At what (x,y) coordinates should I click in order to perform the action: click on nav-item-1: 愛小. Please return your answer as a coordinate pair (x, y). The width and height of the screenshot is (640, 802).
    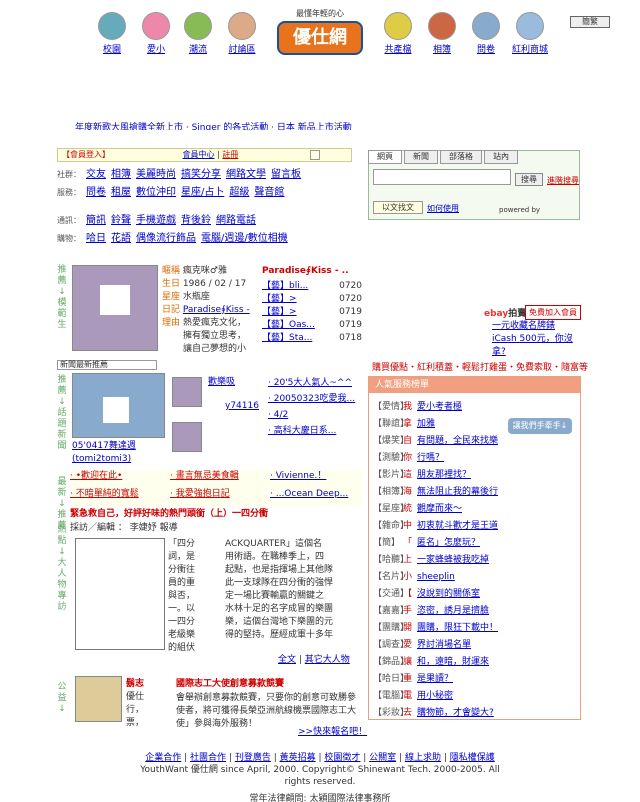
    Looking at the image, I should click on (156, 33).